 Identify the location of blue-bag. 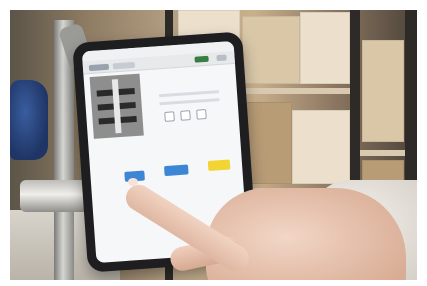
(29, 120).